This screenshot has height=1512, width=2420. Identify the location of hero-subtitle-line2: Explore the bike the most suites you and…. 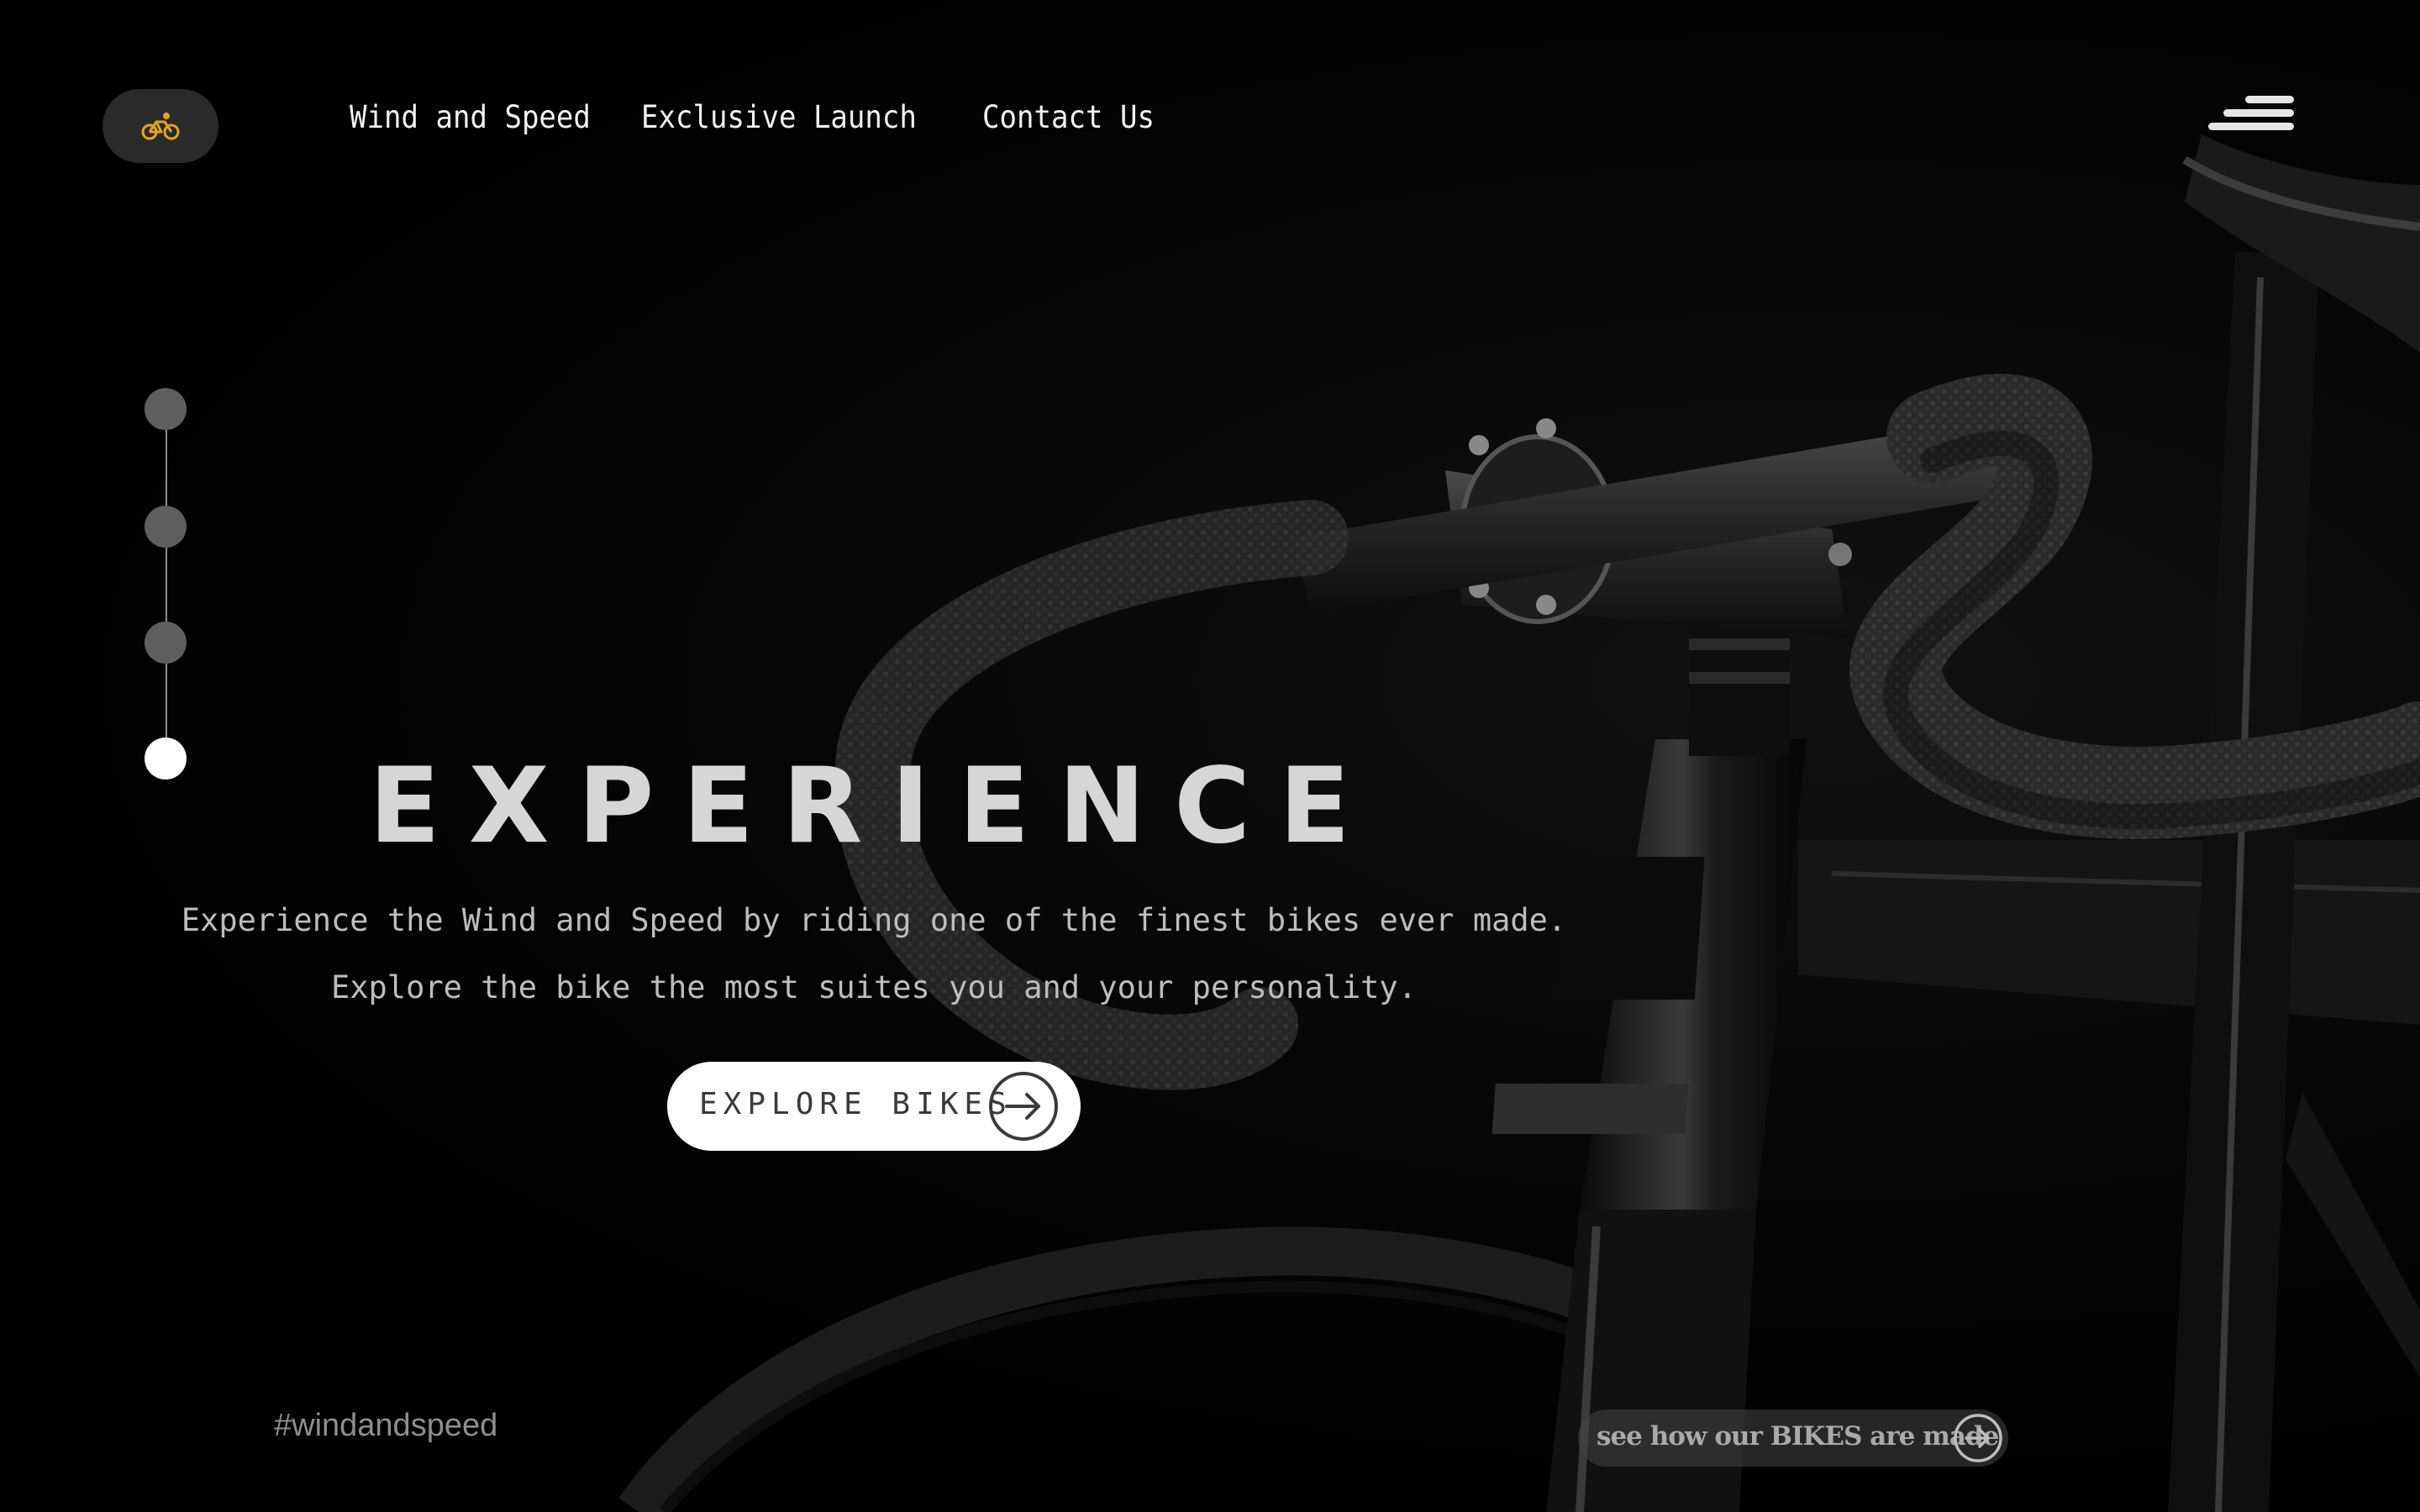
(873, 987).